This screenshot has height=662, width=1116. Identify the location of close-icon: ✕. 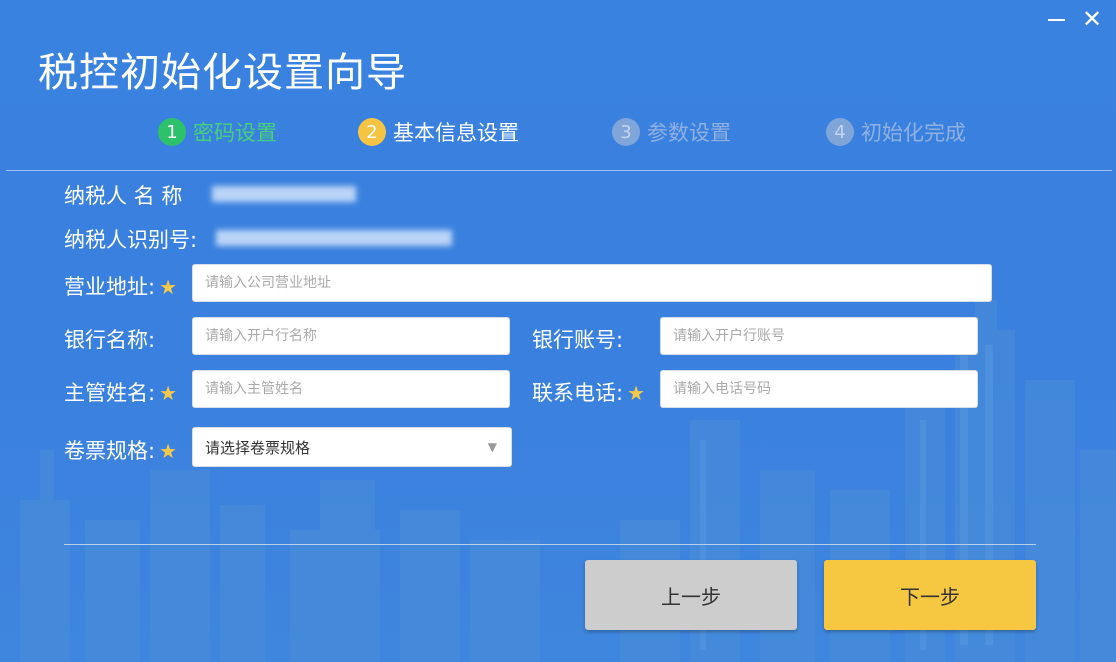
(1092, 19).